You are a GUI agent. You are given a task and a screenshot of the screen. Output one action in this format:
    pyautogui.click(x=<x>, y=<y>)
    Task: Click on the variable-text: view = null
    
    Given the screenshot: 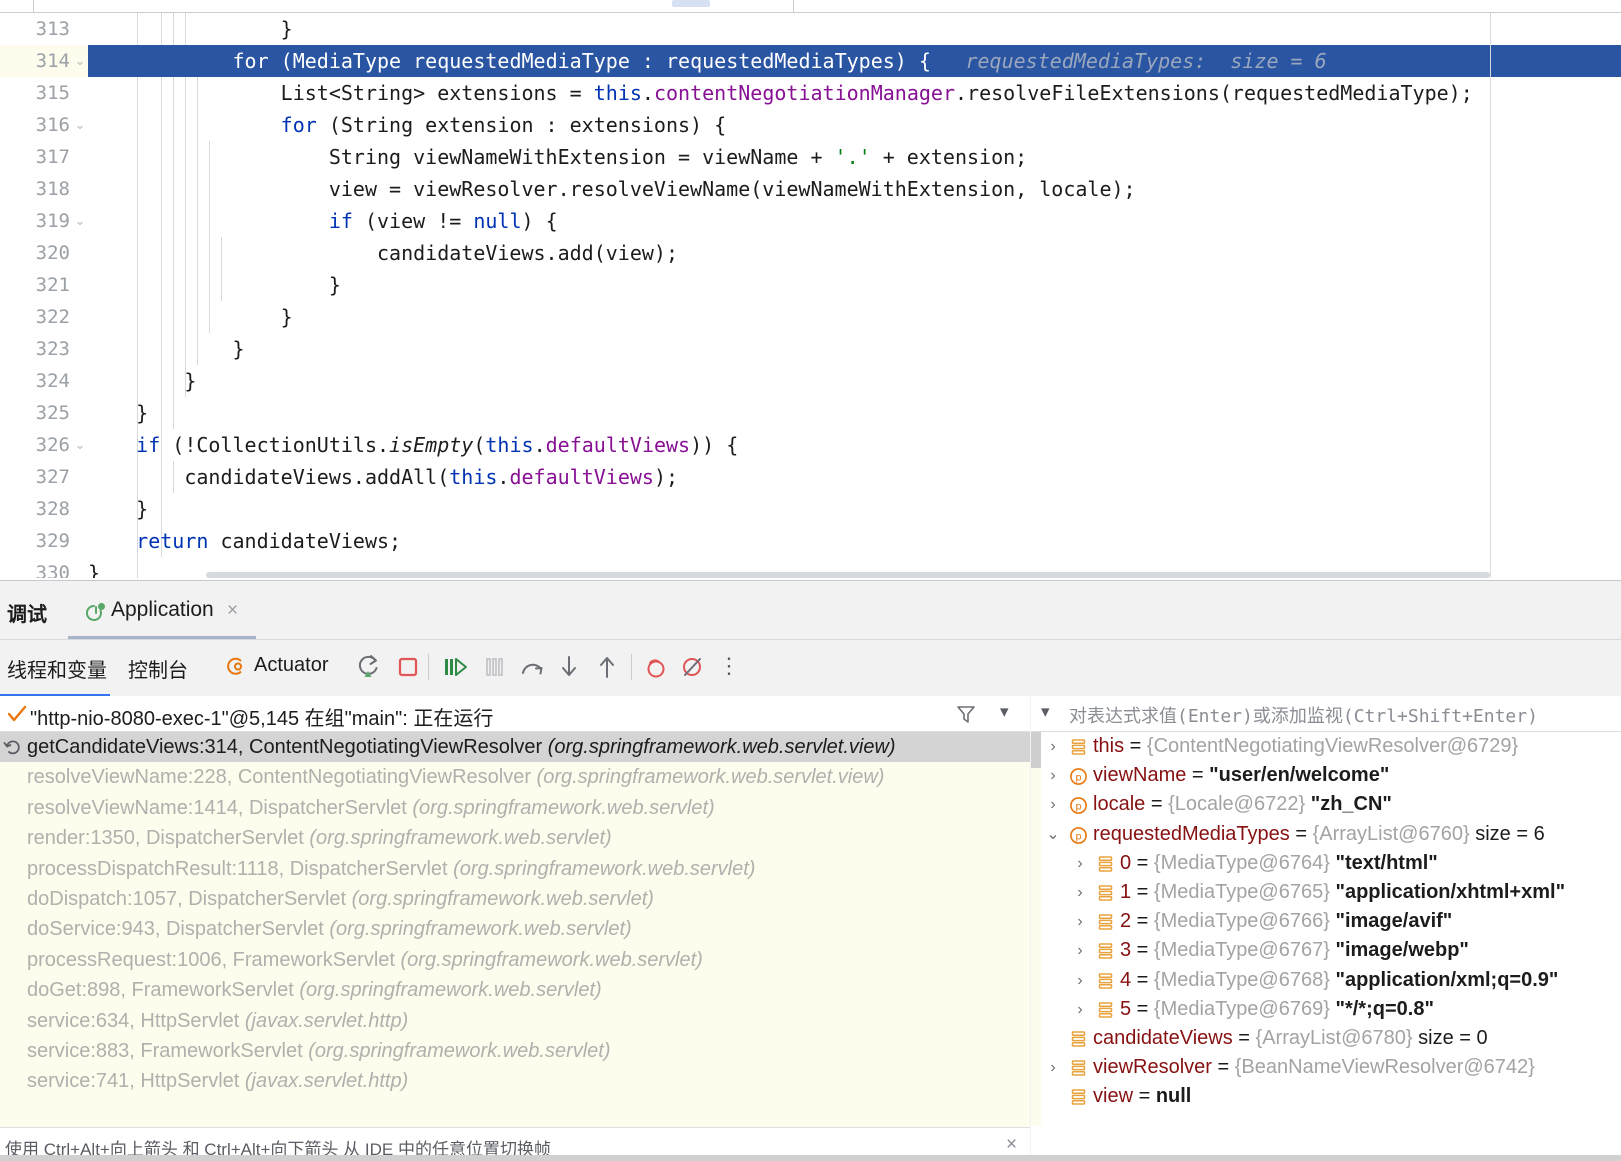 What is the action you would take?
    pyautogui.click(x=1142, y=1096)
    